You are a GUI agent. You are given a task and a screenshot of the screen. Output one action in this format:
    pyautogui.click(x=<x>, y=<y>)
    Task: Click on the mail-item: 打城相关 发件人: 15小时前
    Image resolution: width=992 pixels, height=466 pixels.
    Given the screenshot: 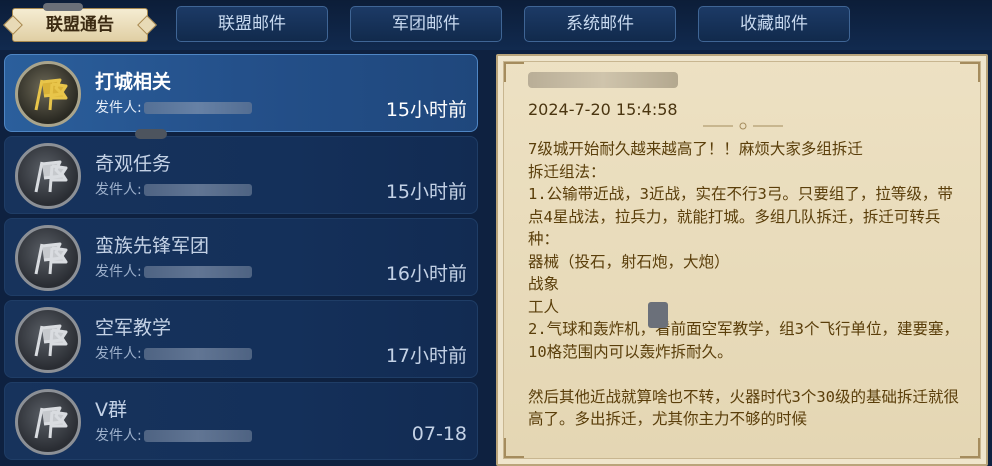 What is the action you would take?
    pyautogui.click(x=241, y=93)
    